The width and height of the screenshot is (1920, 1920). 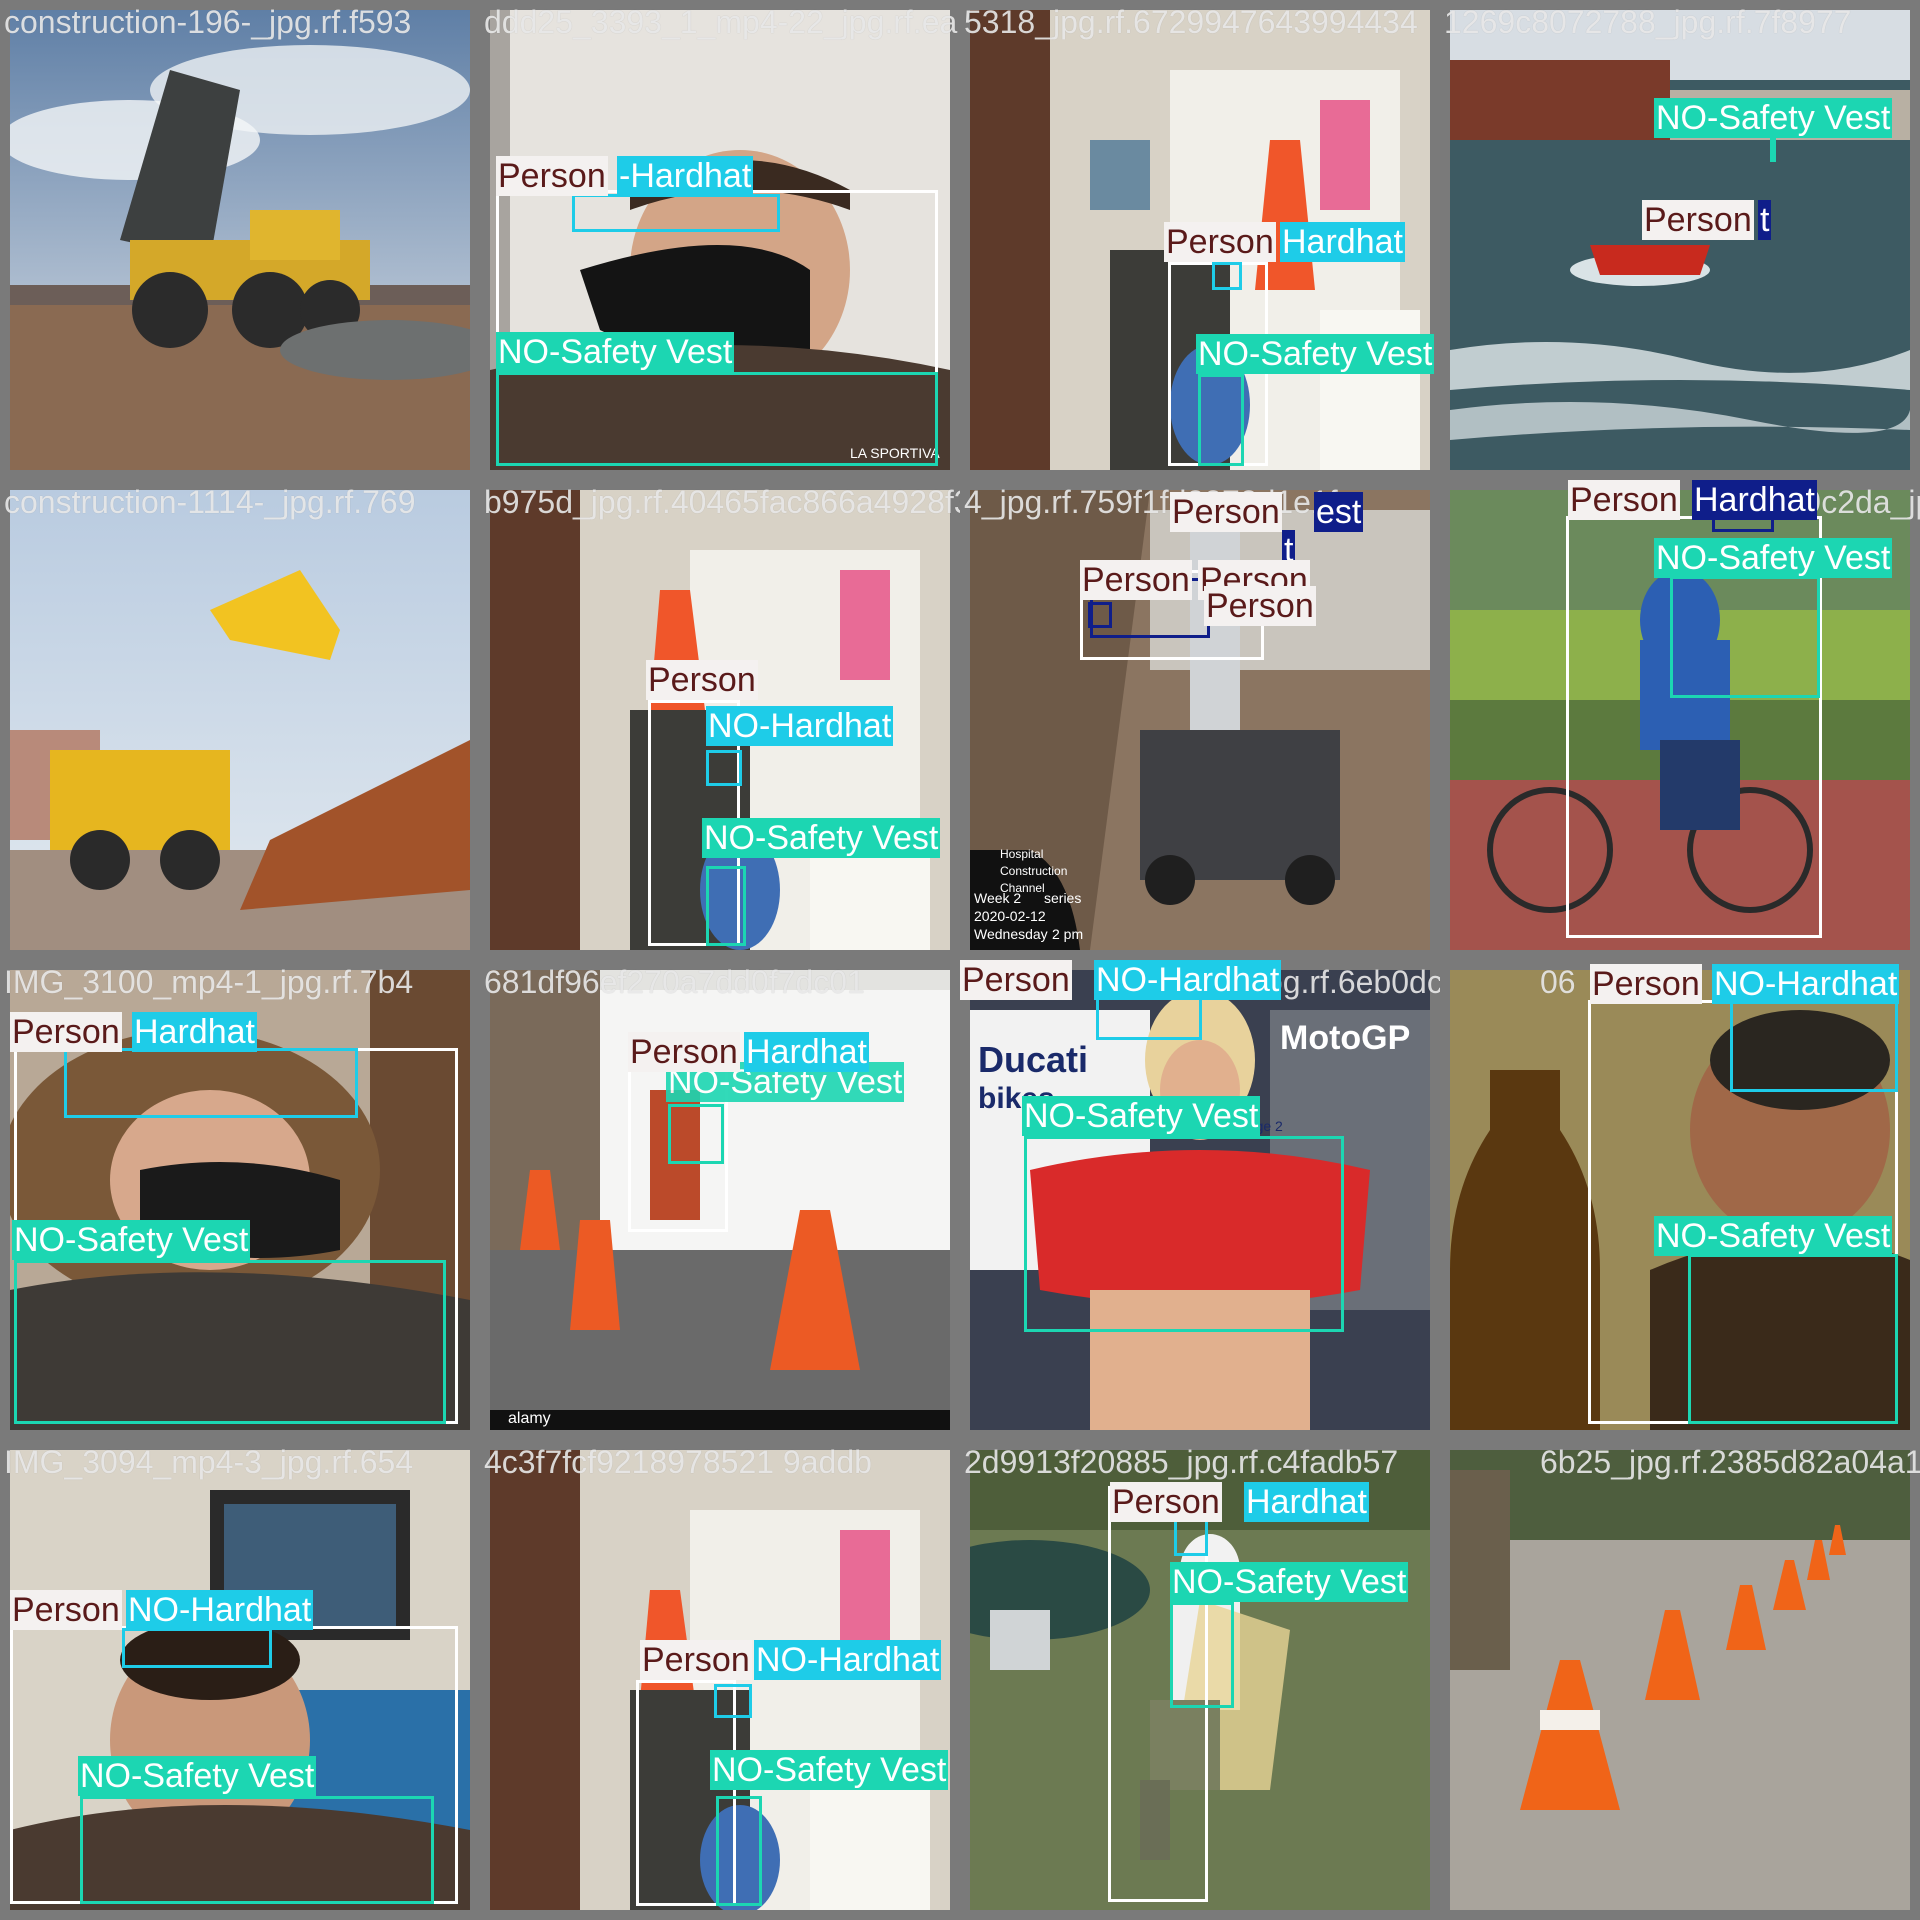 What do you see at coordinates (210, 502) in the screenshot?
I see `filename-label: construction-1114-_jpg.rf.769` at bounding box center [210, 502].